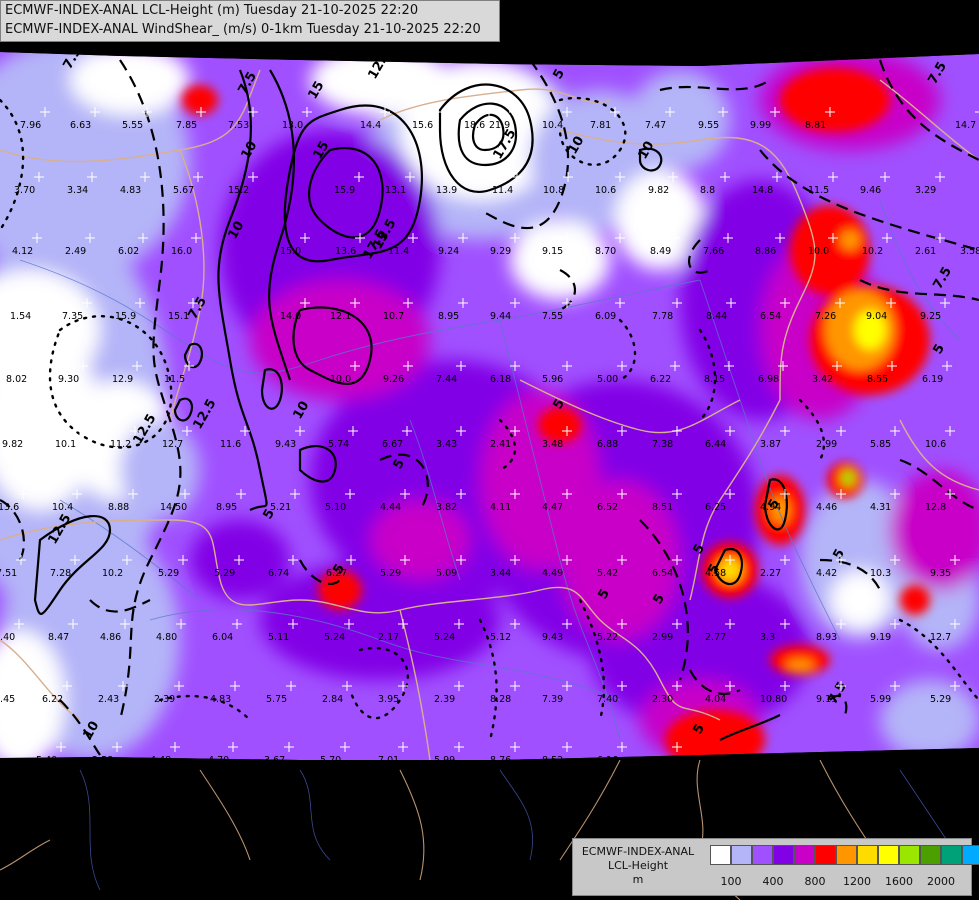 The height and width of the screenshot is (900, 979). Describe the element at coordinates (58, 637) in the screenshot. I see `station-value: 8.47` at that location.